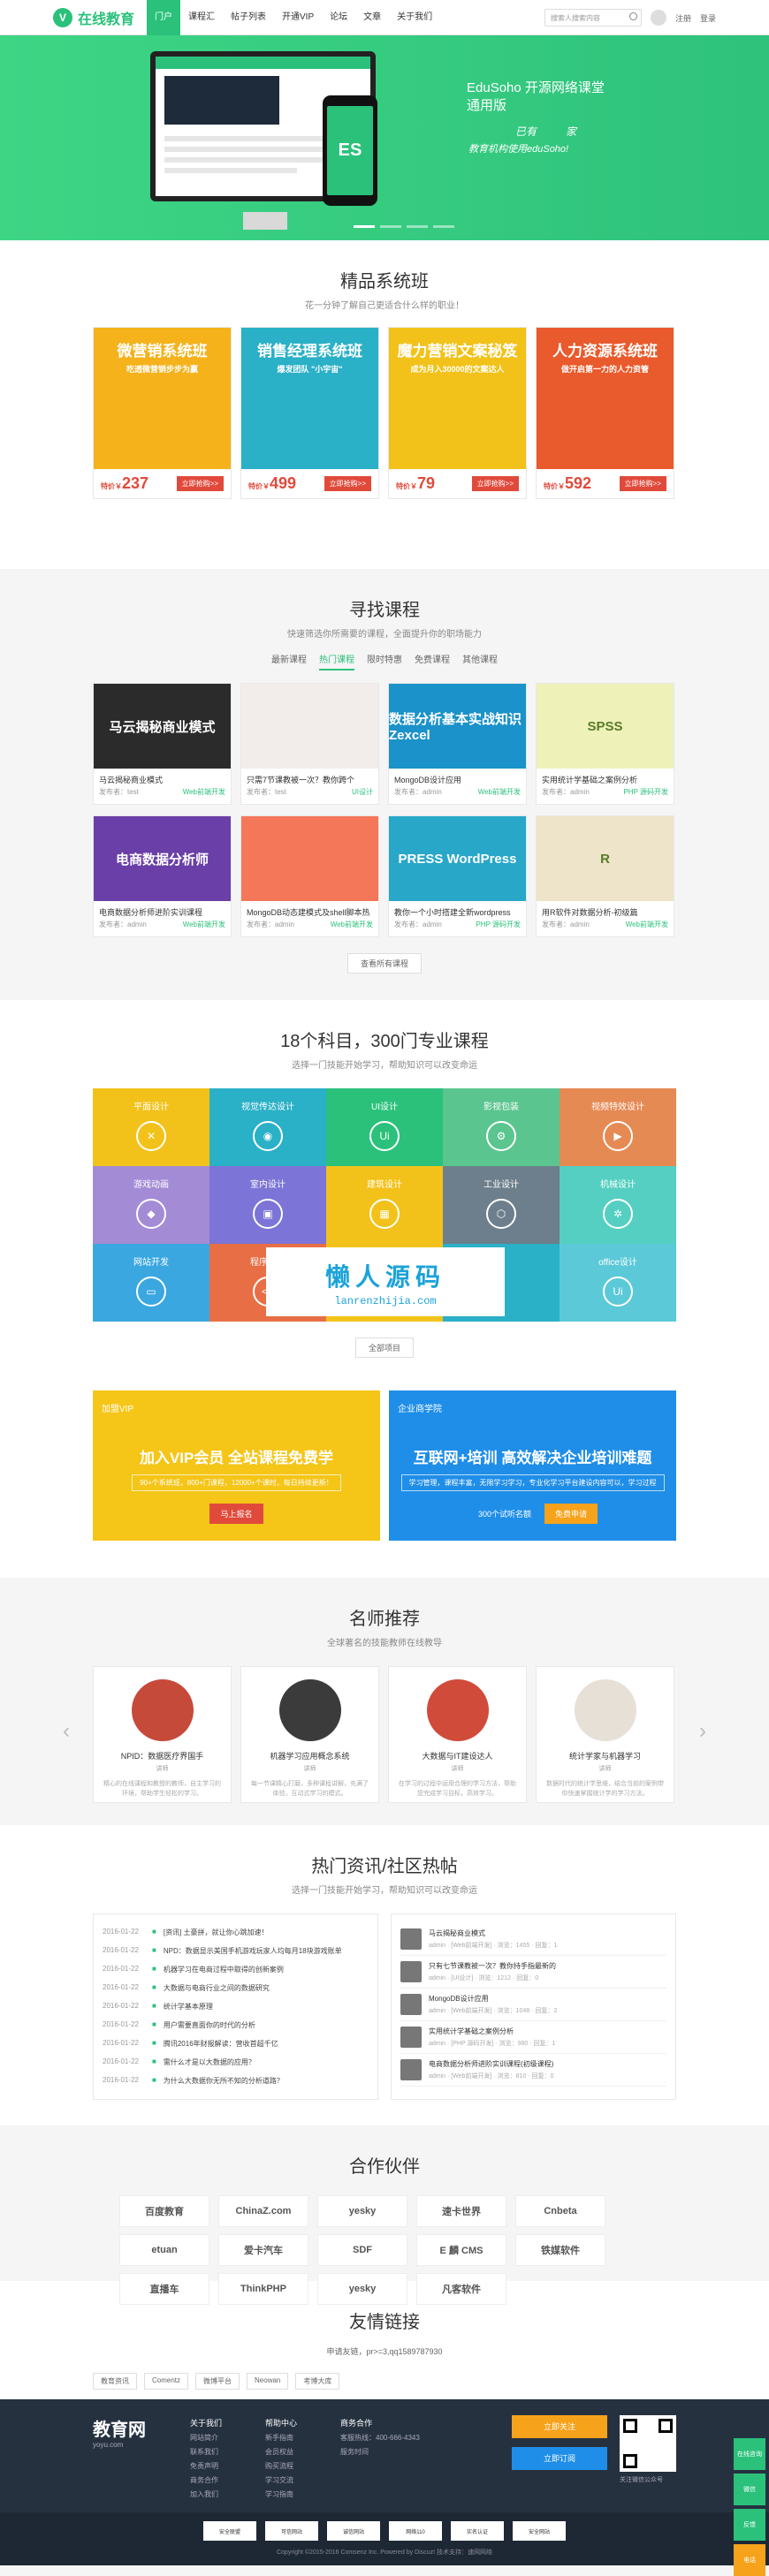 This screenshot has height=2576, width=769. What do you see at coordinates (480, 662) in the screenshot?
I see `tab-other: 其他课程` at bounding box center [480, 662].